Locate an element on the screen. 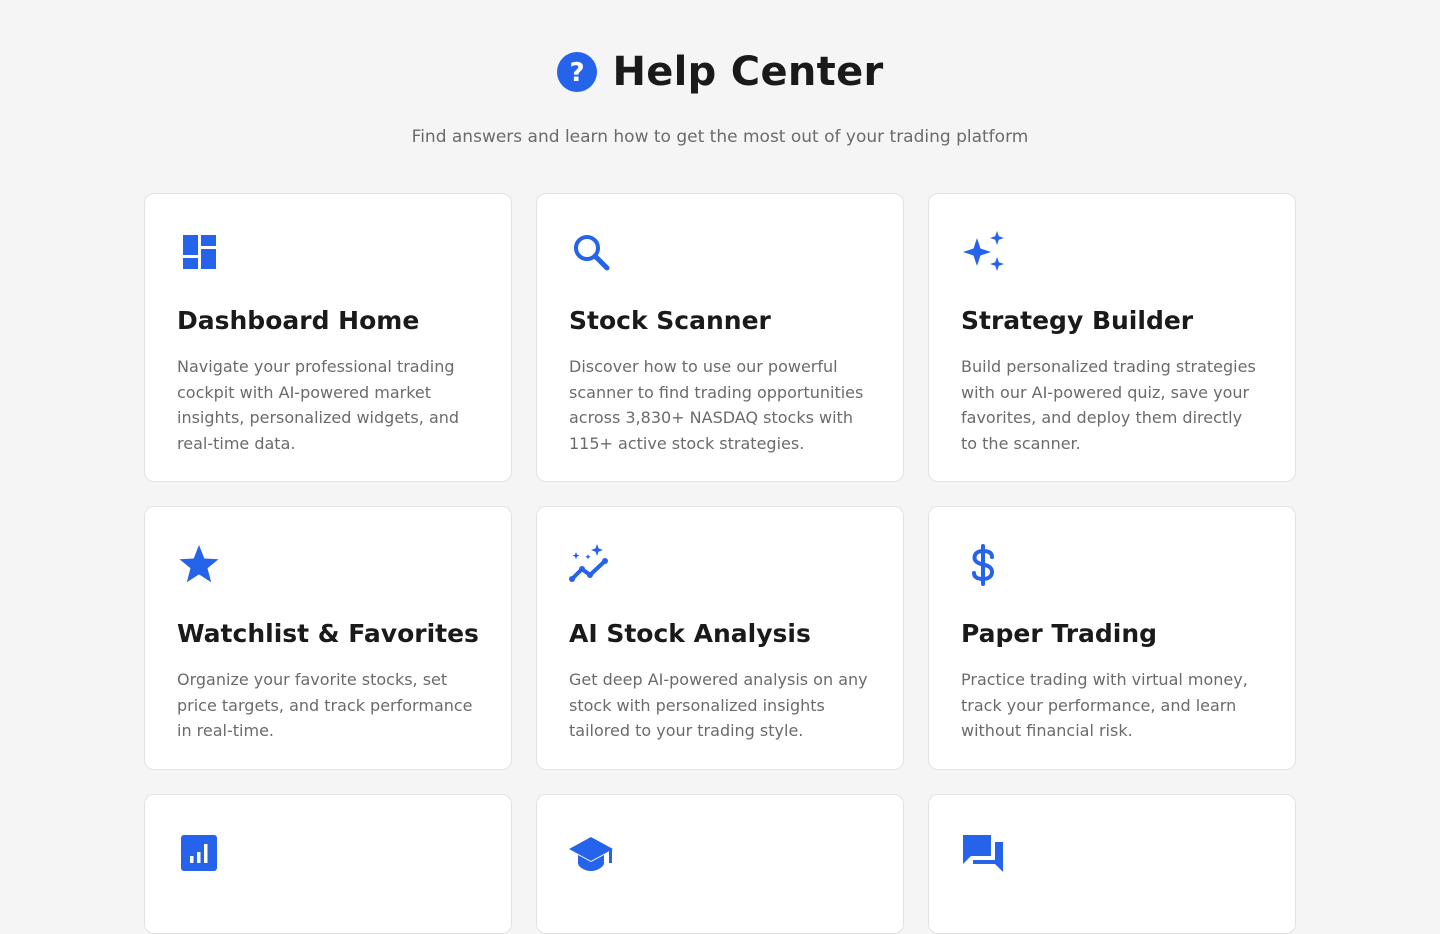 The height and width of the screenshot is (934, 1440). card-title: Stock Scanner is located at coordinates (670, 320).